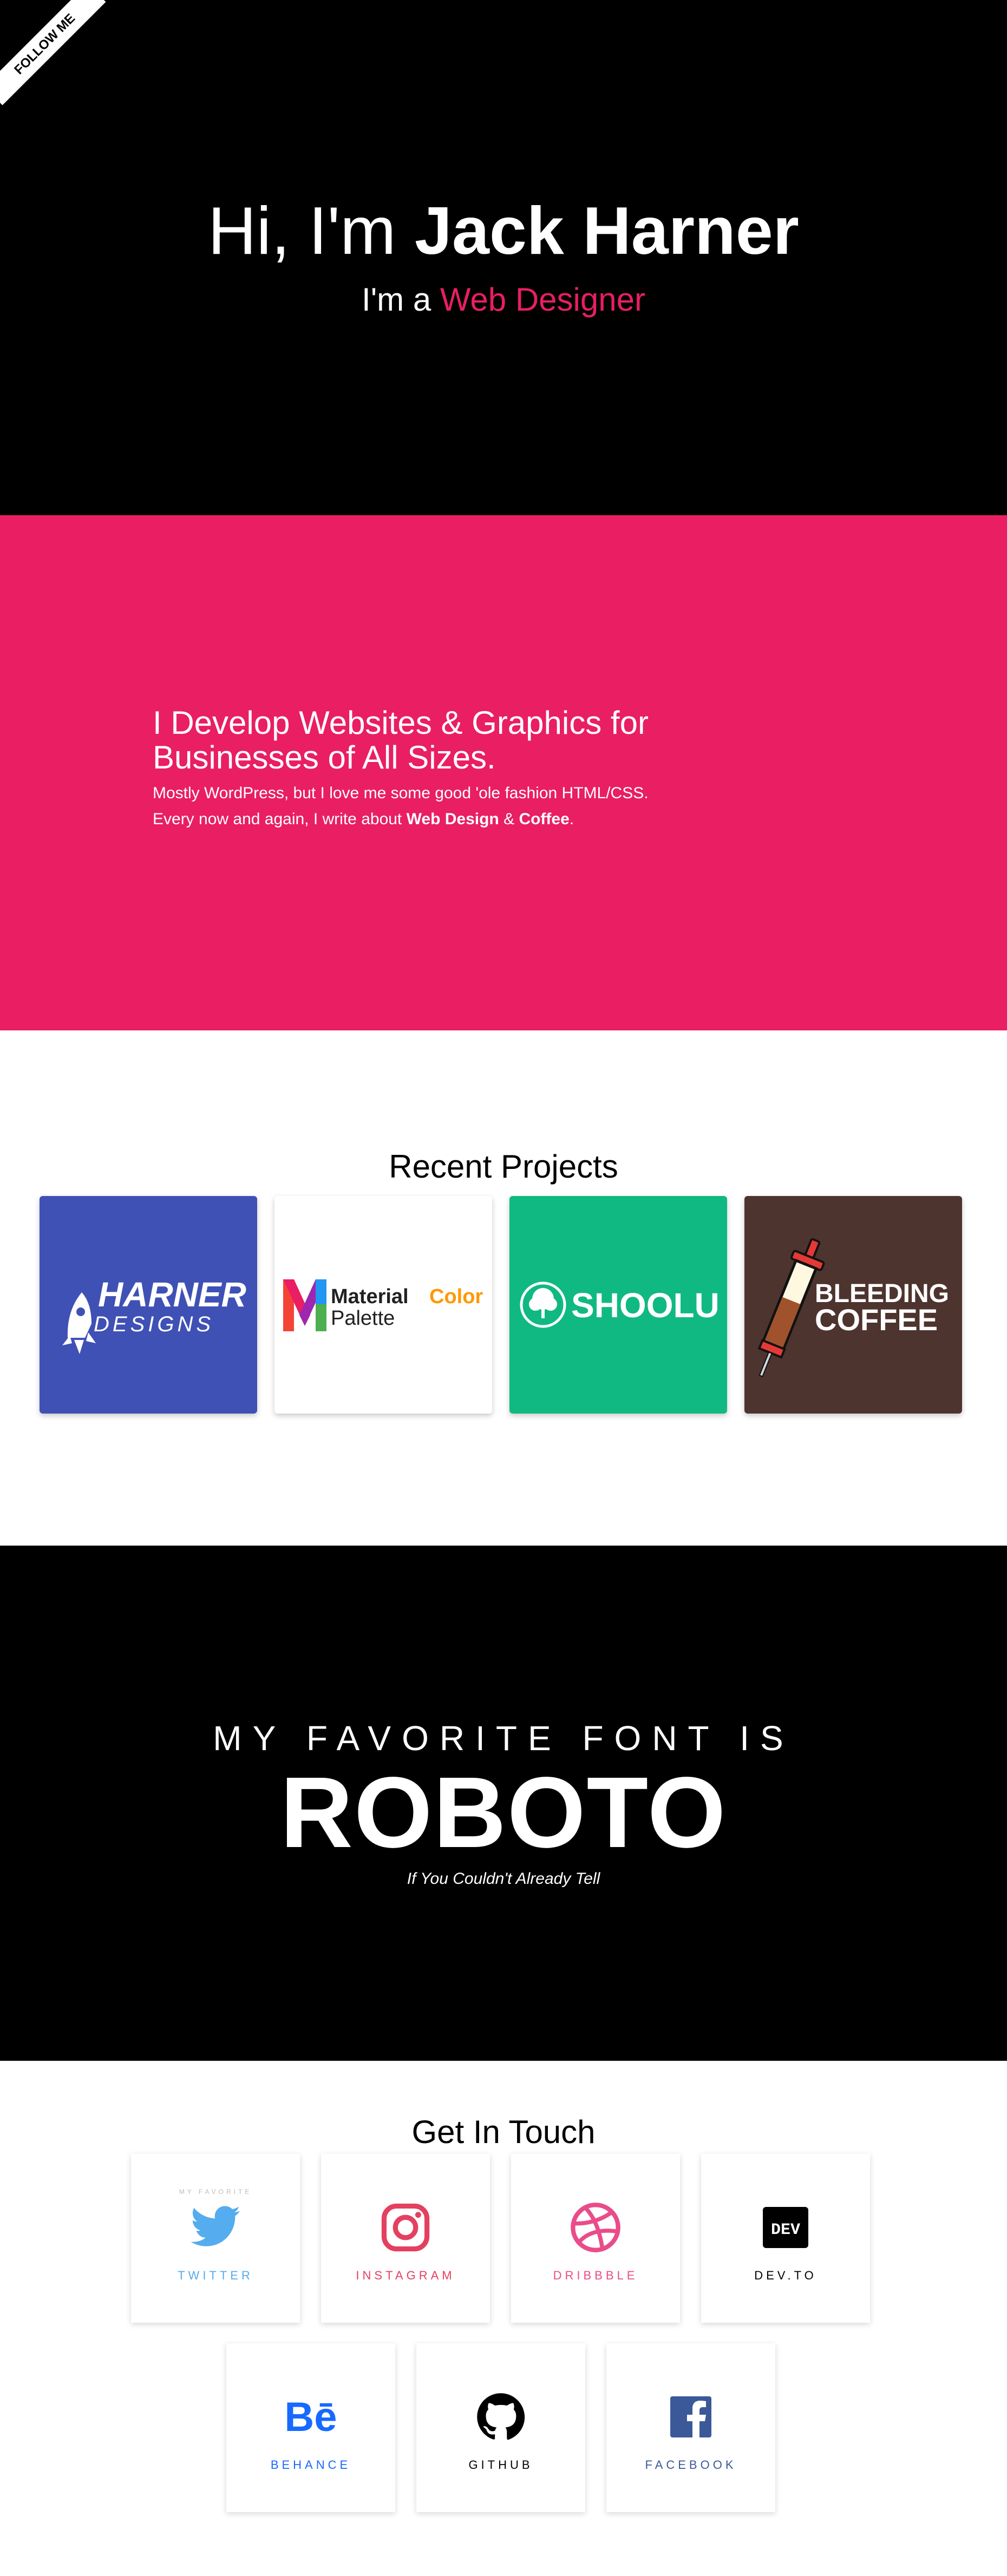 This screenshot has height=2576, width=1007. What do you see at coordinates (370, 1296) in the screenshot?
I see `mcp-logo-word-1: Material` at bounding box center [370, 1296].